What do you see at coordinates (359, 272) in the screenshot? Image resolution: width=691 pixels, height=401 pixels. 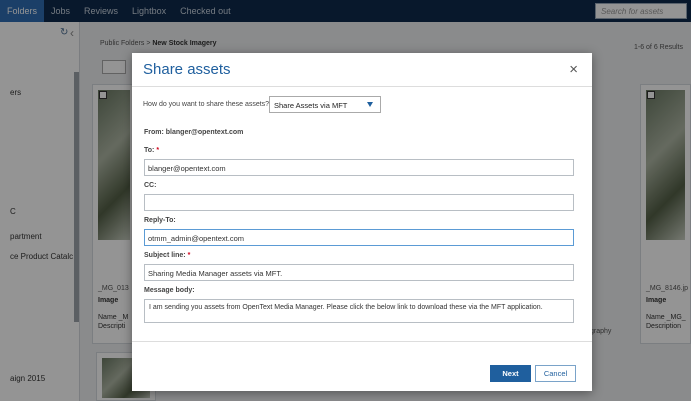 I see `subject-field: Sharing Media Manager assets via MFT.` at bounding box center [359, 272].